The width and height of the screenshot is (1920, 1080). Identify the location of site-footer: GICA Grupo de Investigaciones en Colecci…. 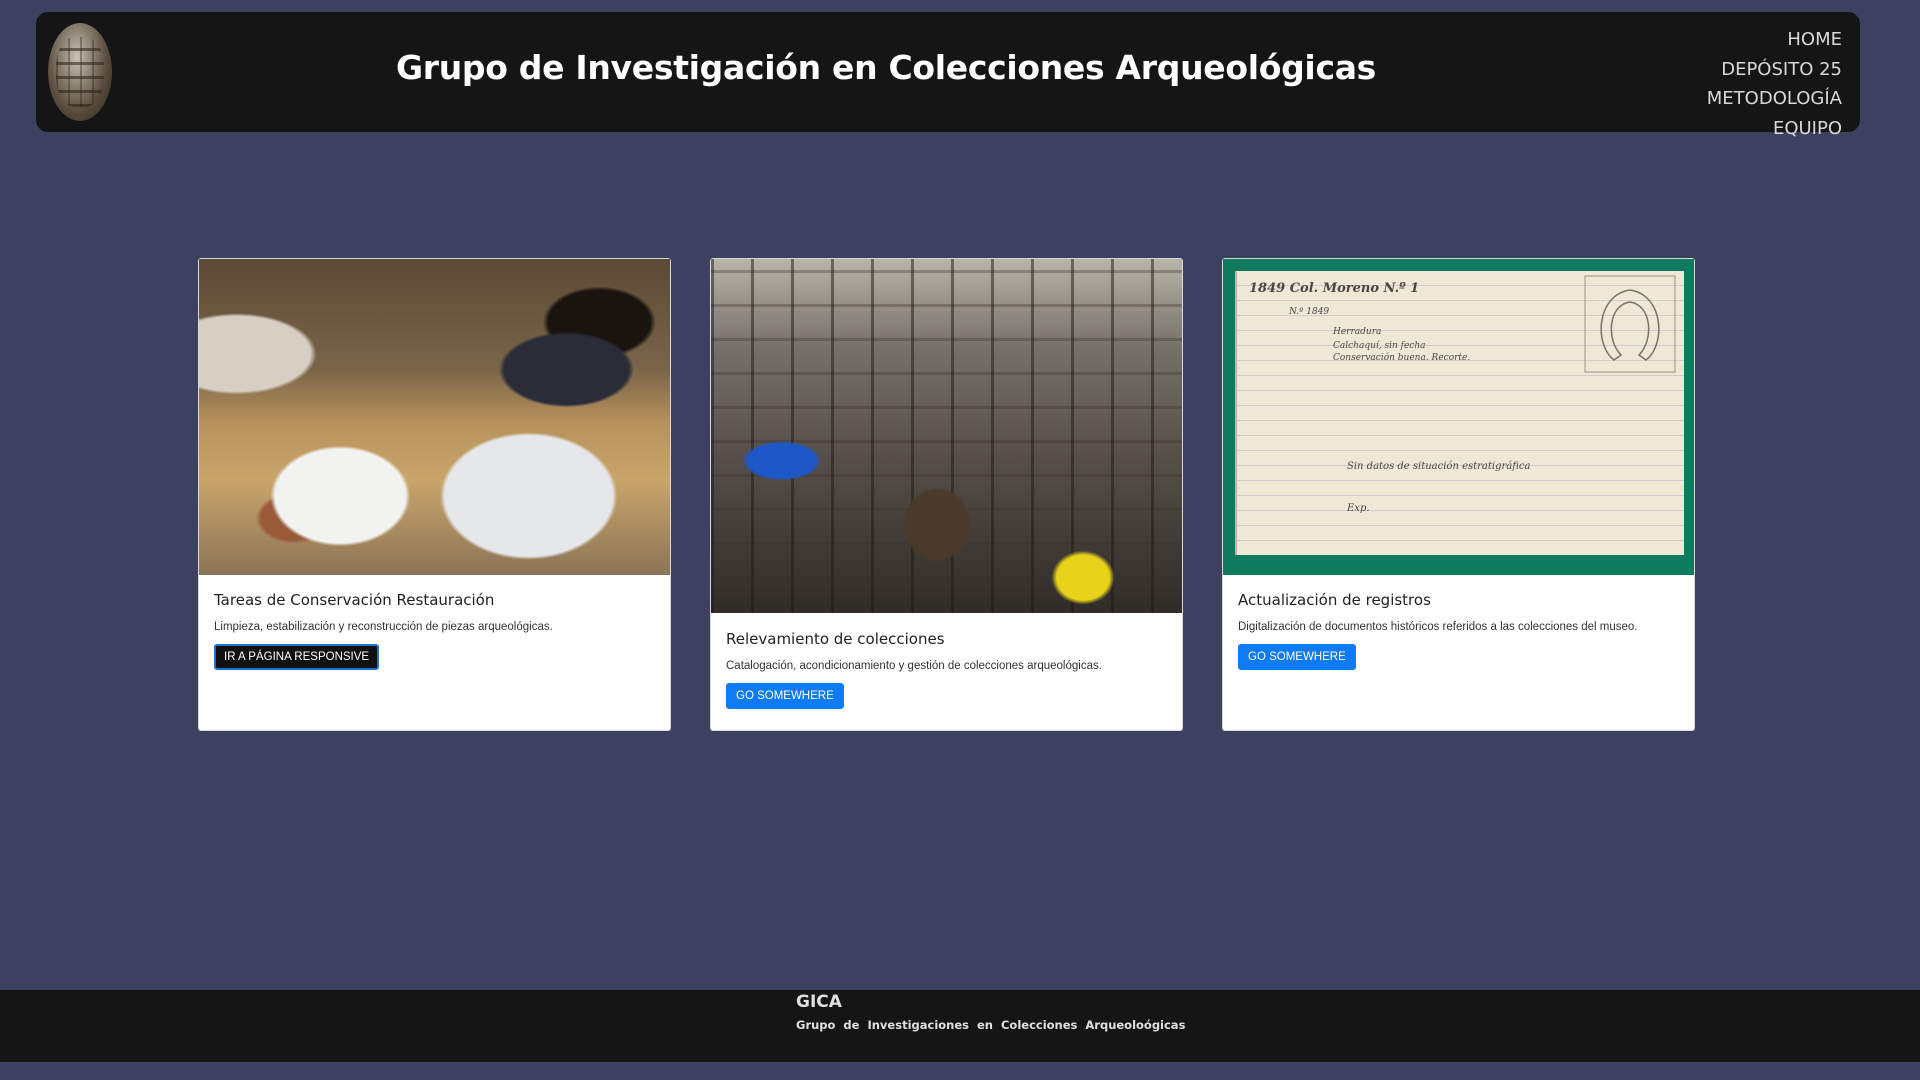
(960, 1026).